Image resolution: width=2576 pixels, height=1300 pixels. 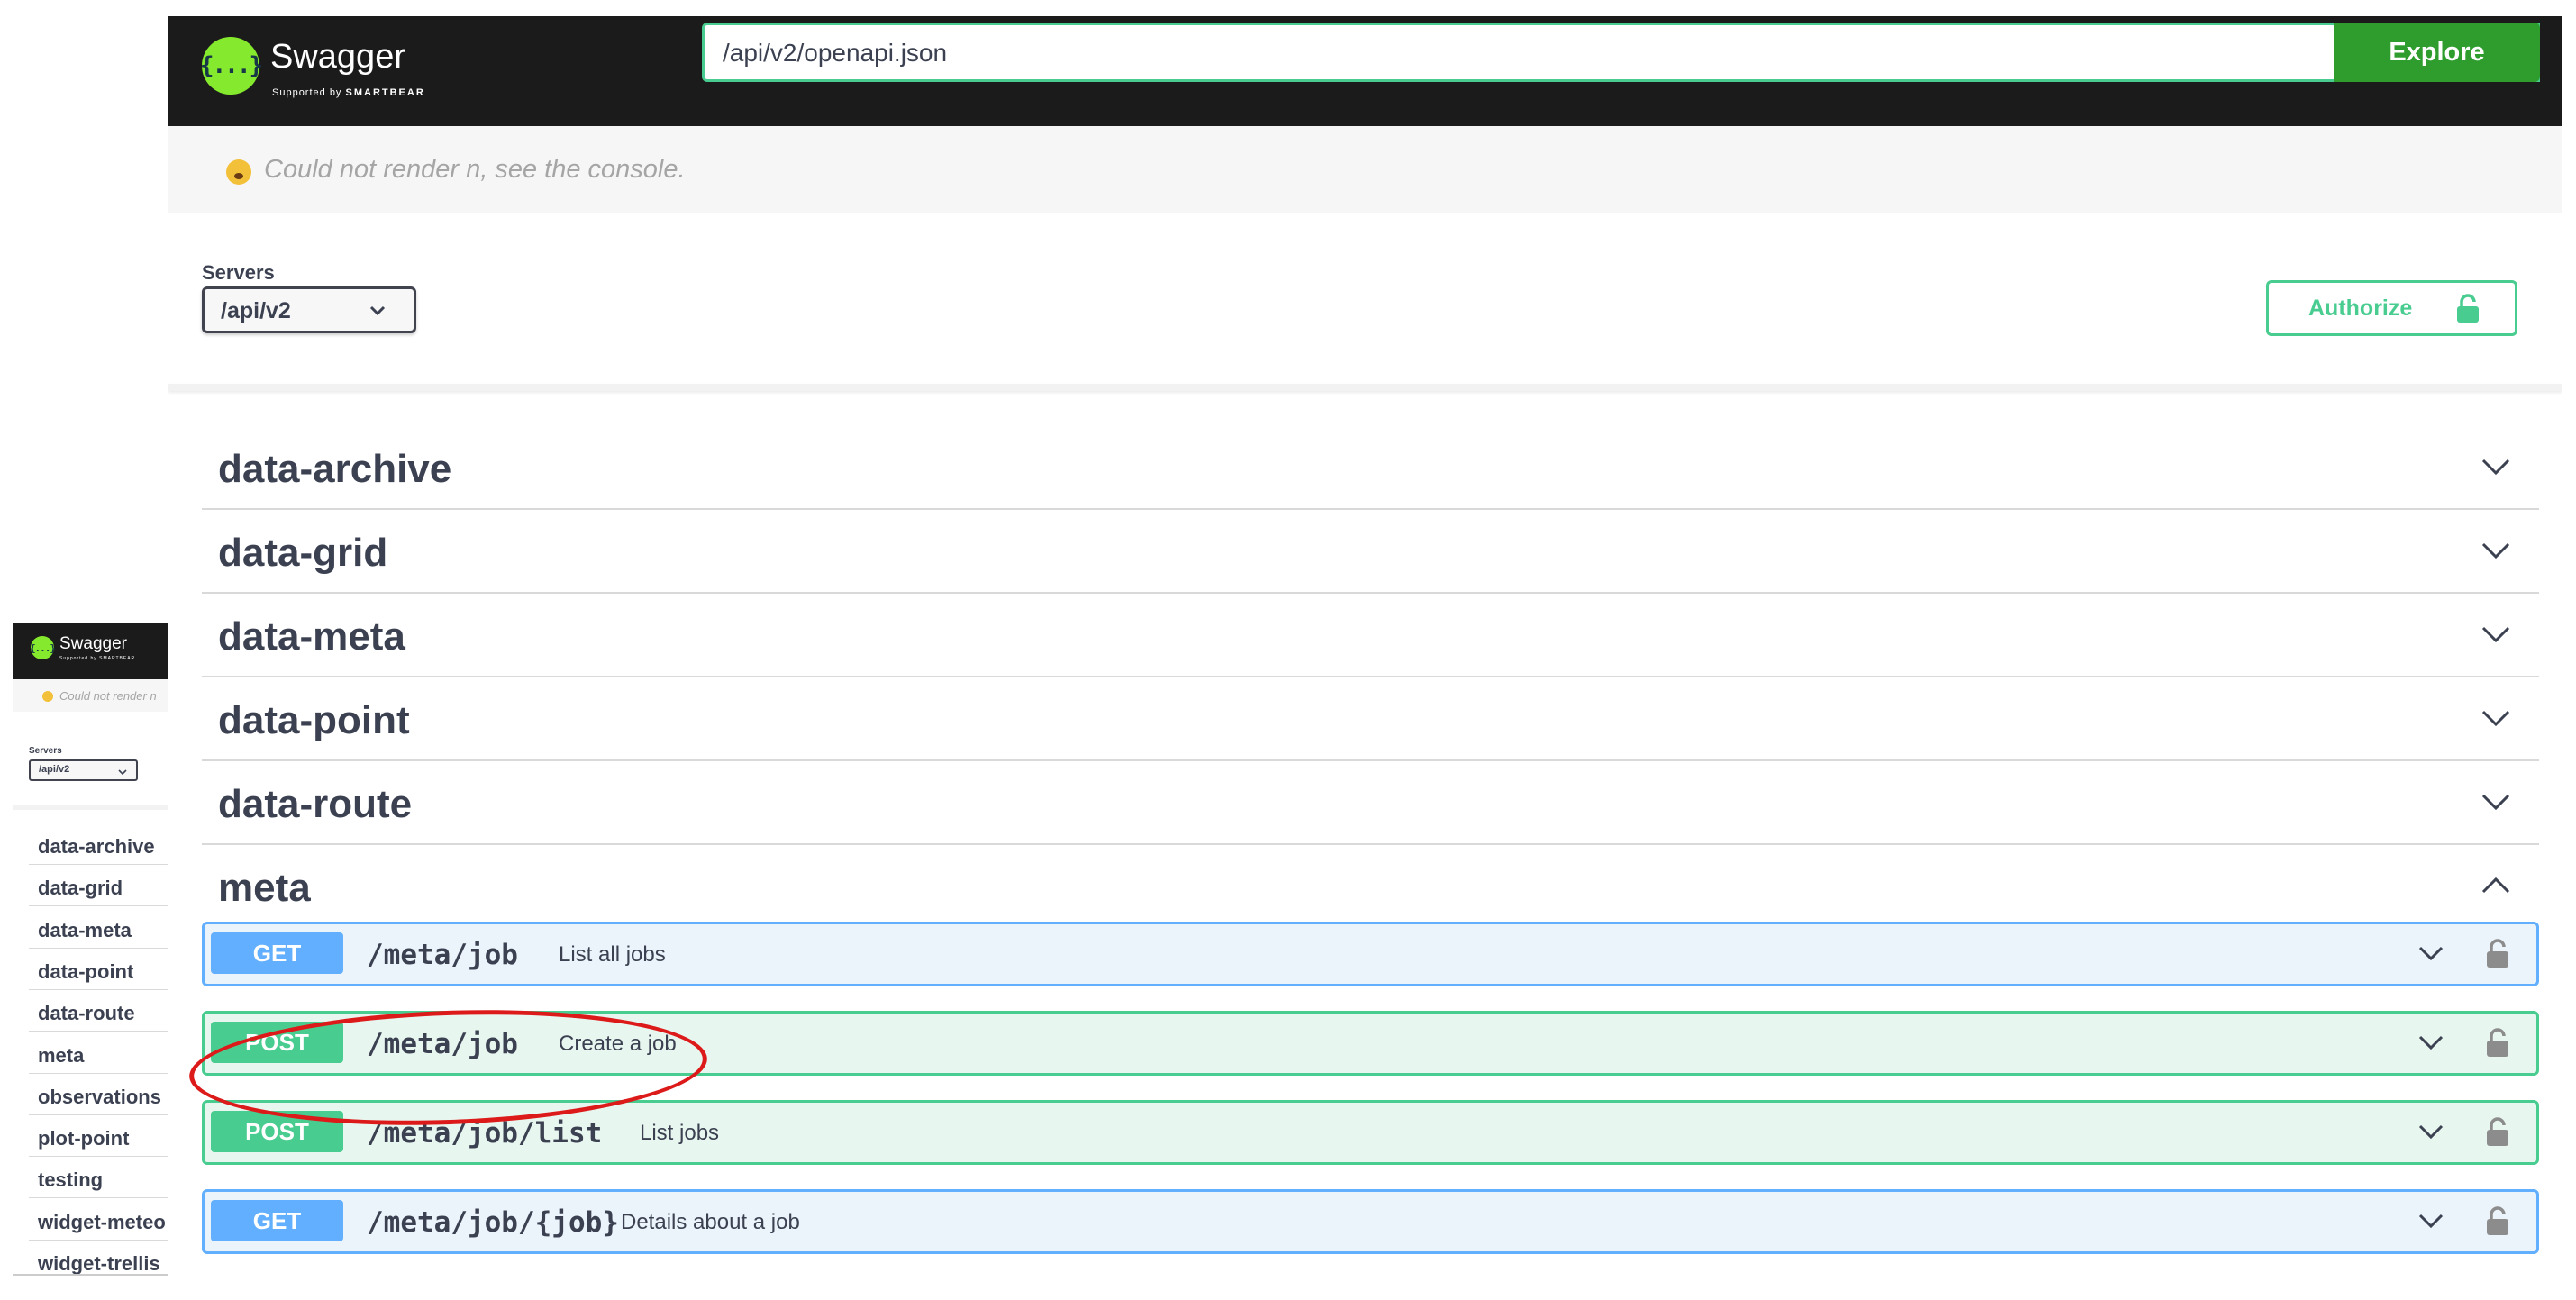 I want to click on url-input, so click(x=1488, y=53).